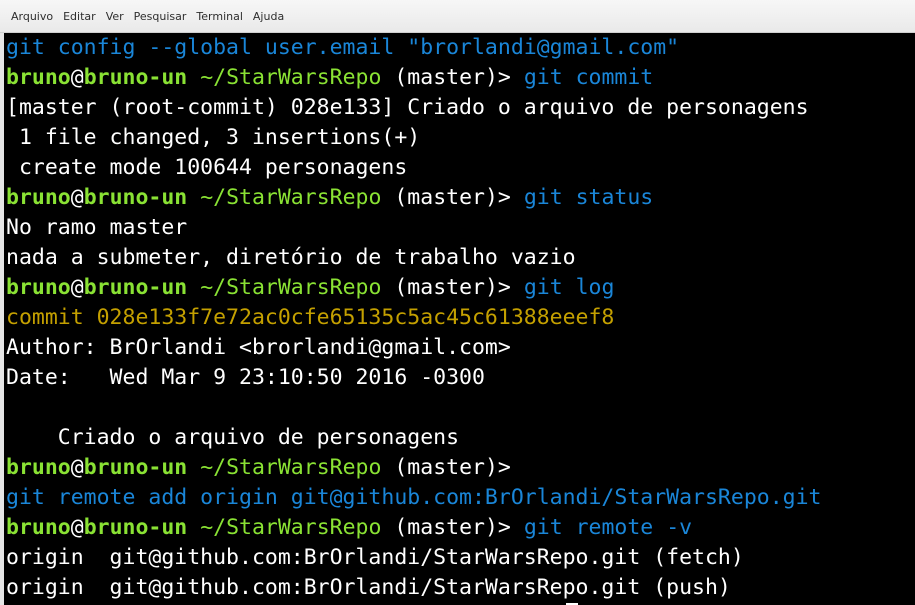 This screenshot has height=605, width=915. Describe the element at coordinates (32, 16) in the screenshot. I see `menu-arquivo: Arquivo` at that location.